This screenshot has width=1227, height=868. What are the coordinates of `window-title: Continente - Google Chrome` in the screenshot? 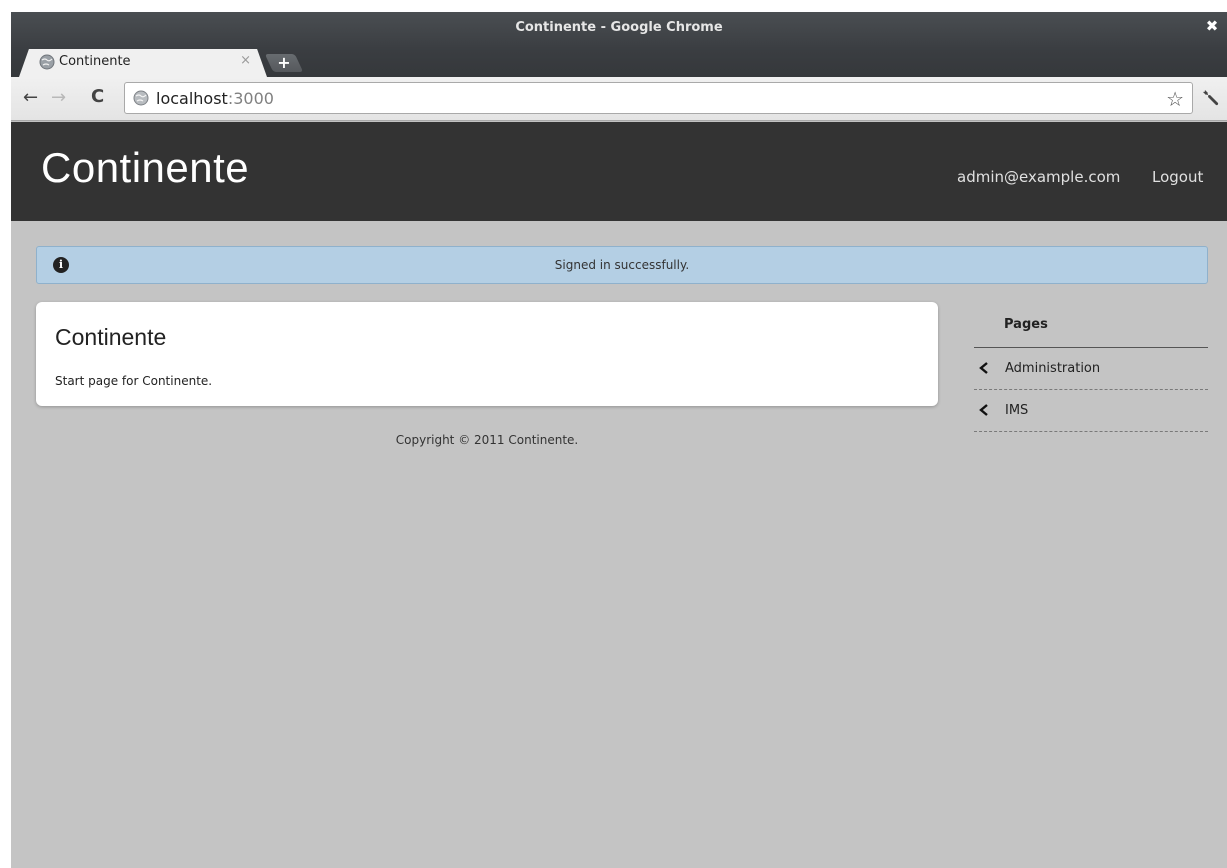 It's located at (619, 27).